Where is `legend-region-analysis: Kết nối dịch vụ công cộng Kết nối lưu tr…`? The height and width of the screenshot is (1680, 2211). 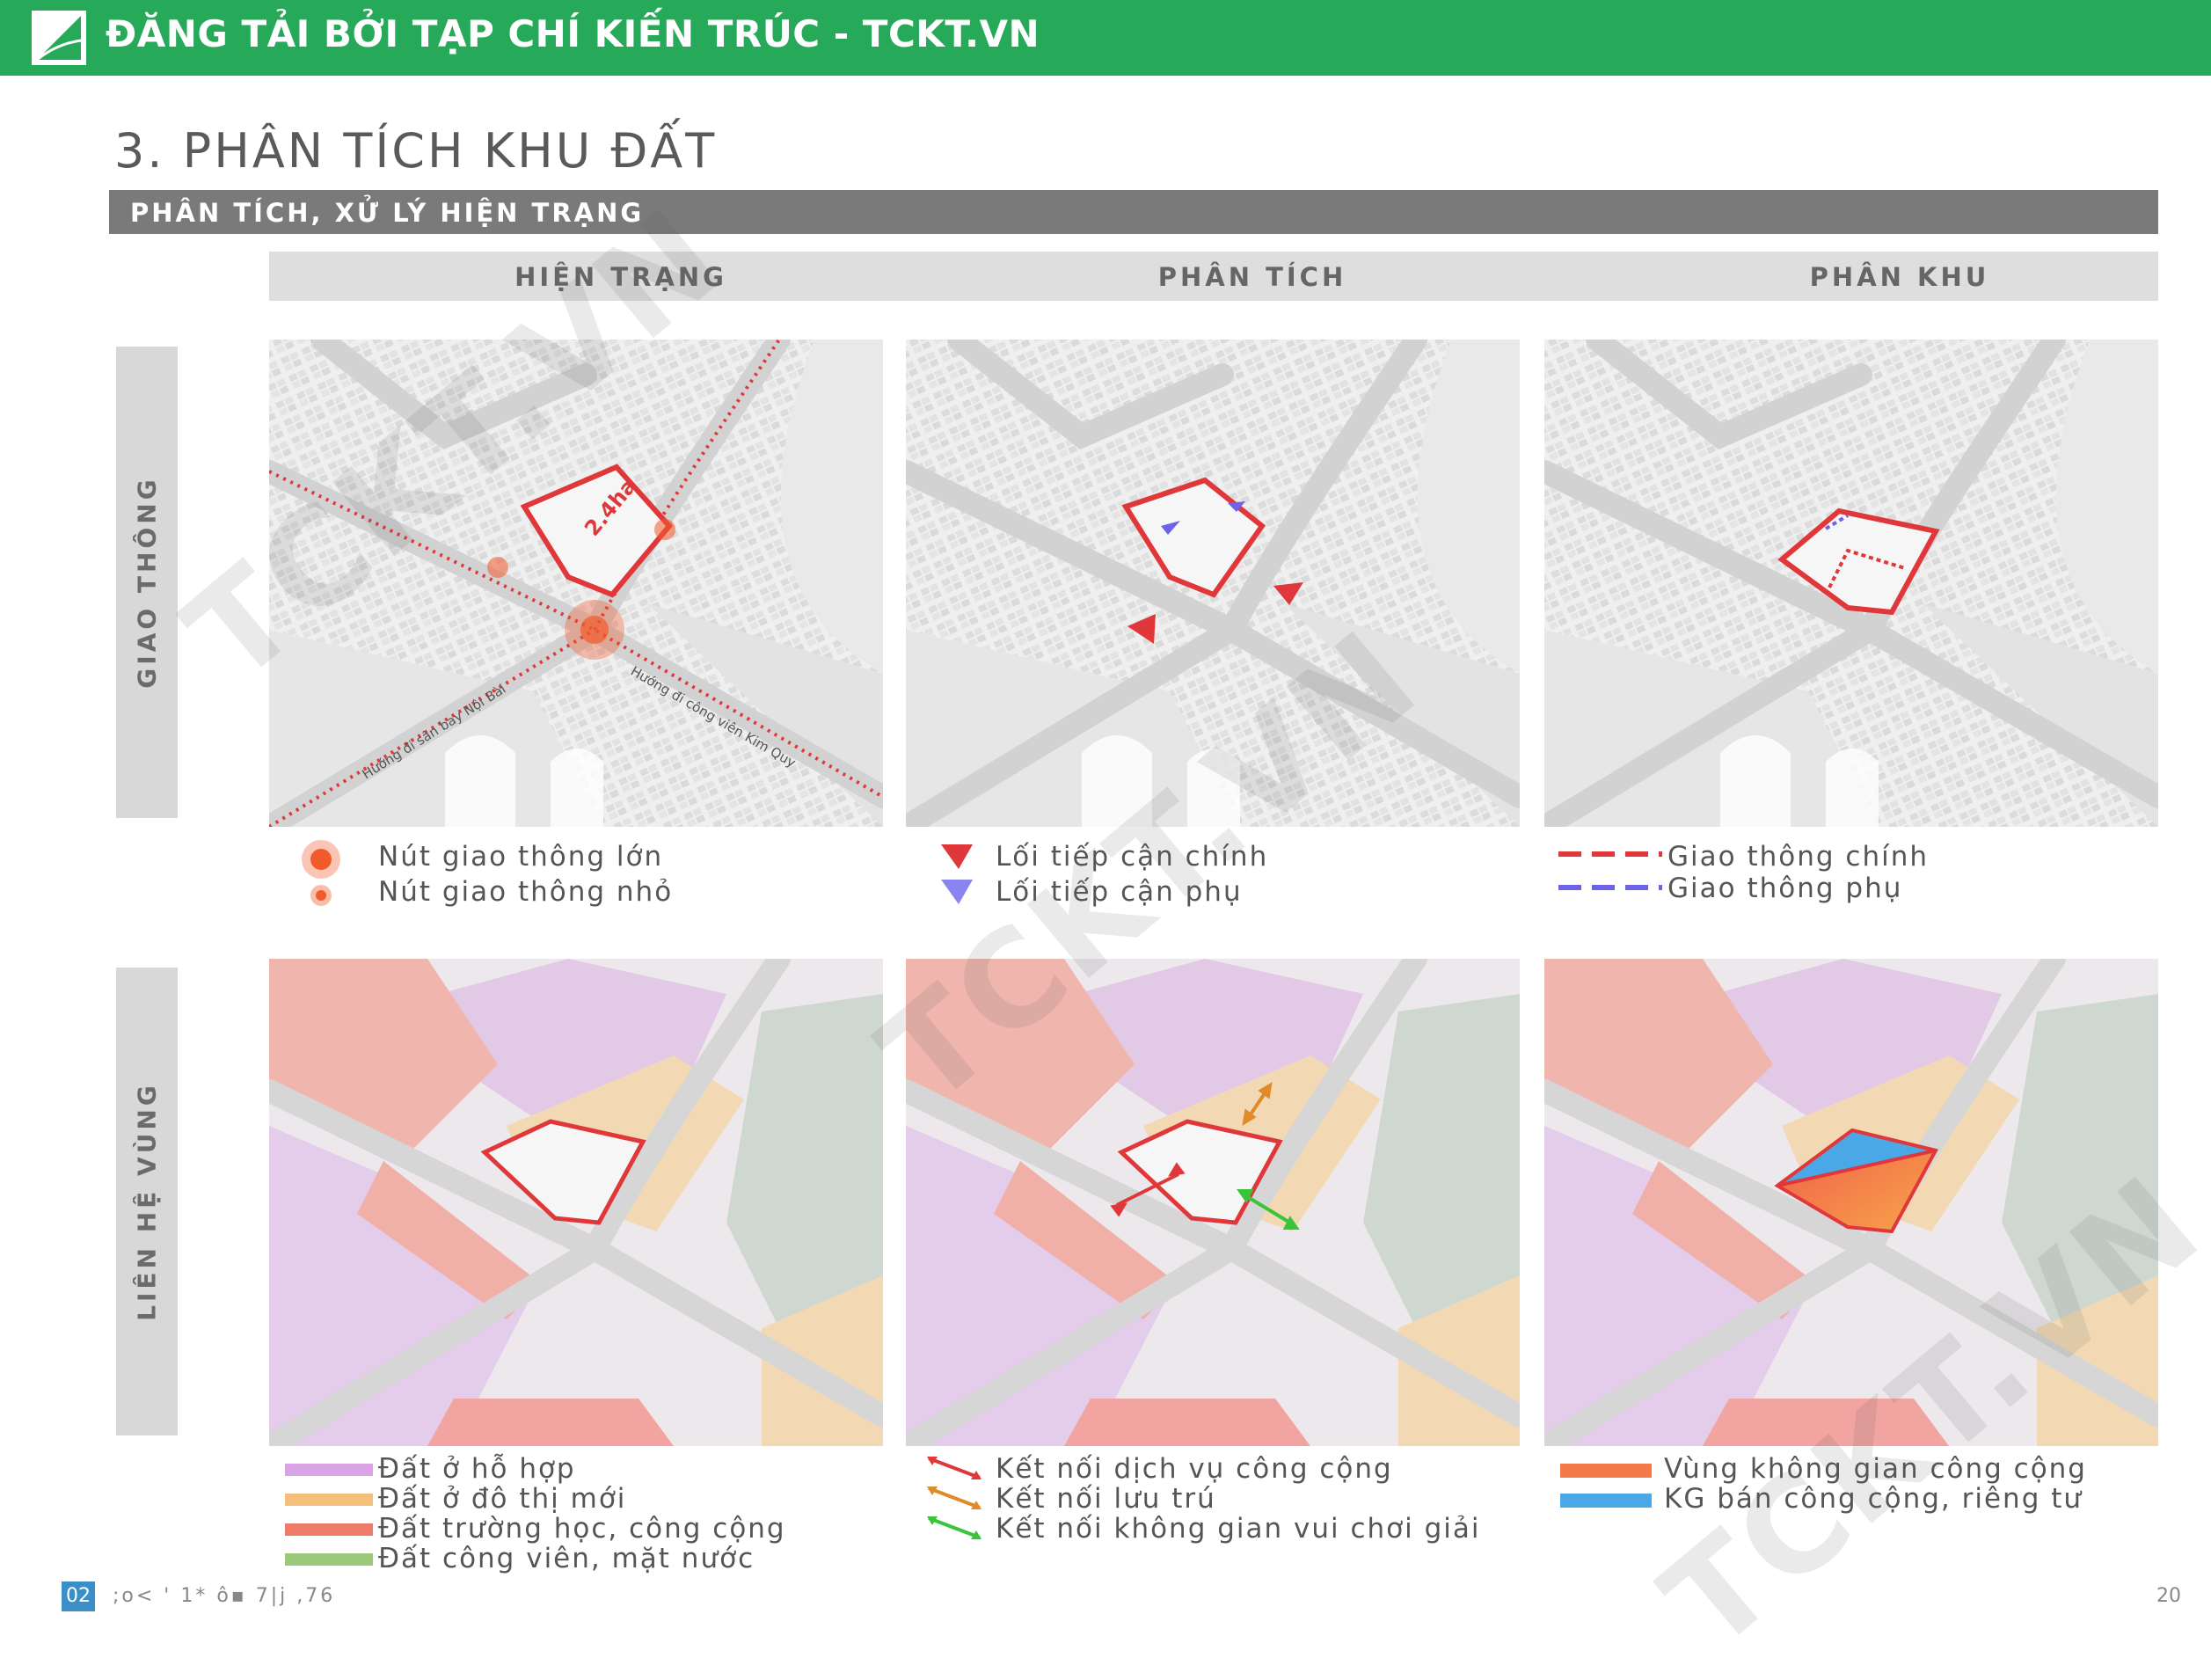
legend-region-analysis: Kết nối dịch vụ công cộng Kết nối lưu tr… is located at coordinates (1219, 1501).